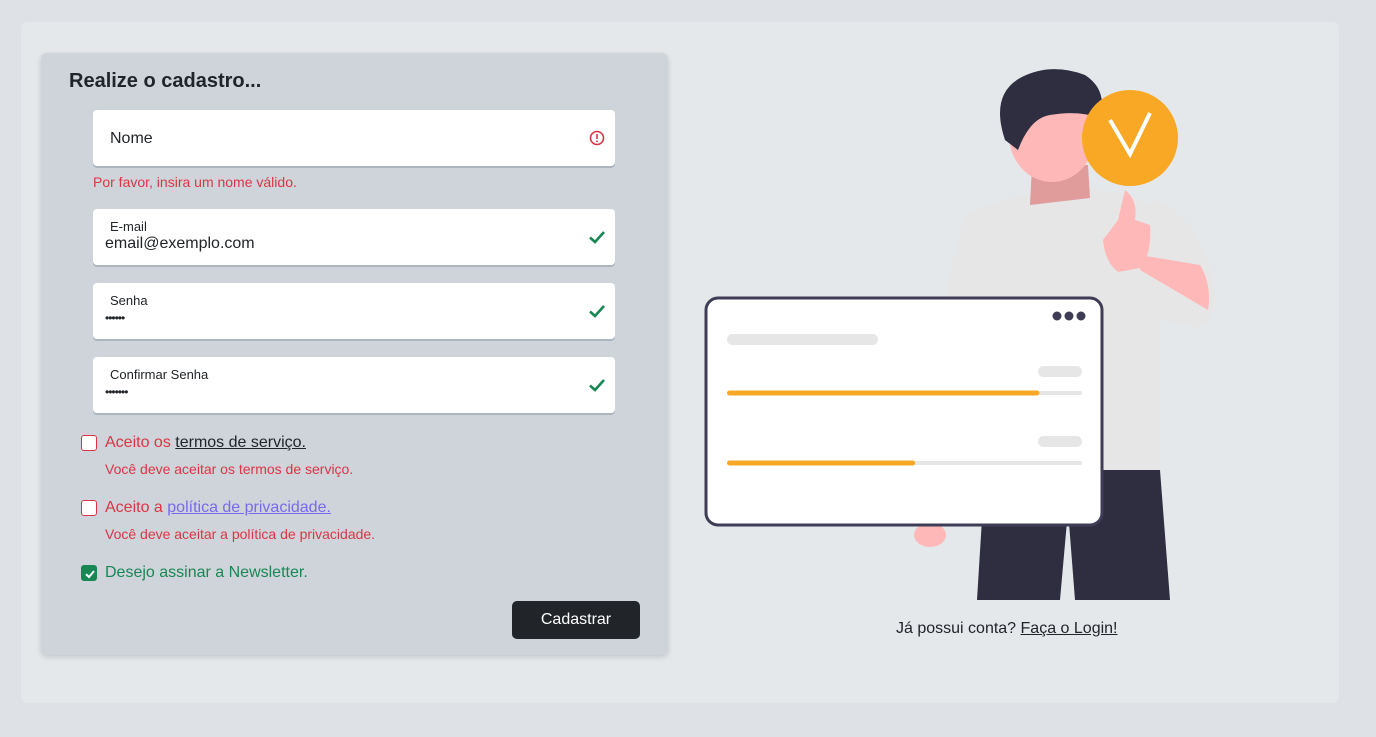  Describe the element at coordinates (116, 392) in the screenshot. I see `confirm-password-value: •••••••` at that location.